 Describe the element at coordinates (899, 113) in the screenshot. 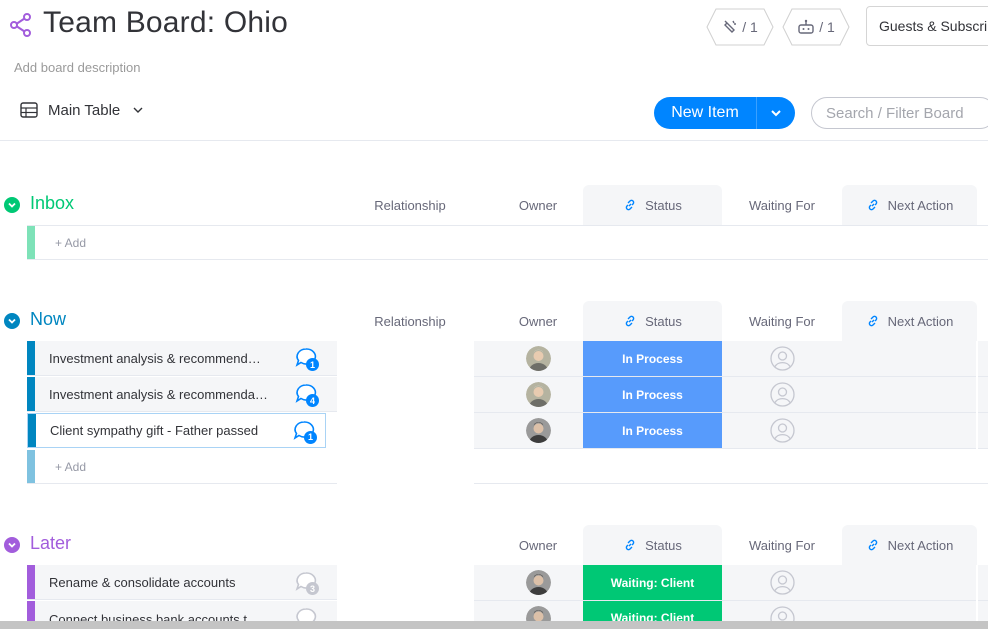

I see `search-filter-input` at that location.